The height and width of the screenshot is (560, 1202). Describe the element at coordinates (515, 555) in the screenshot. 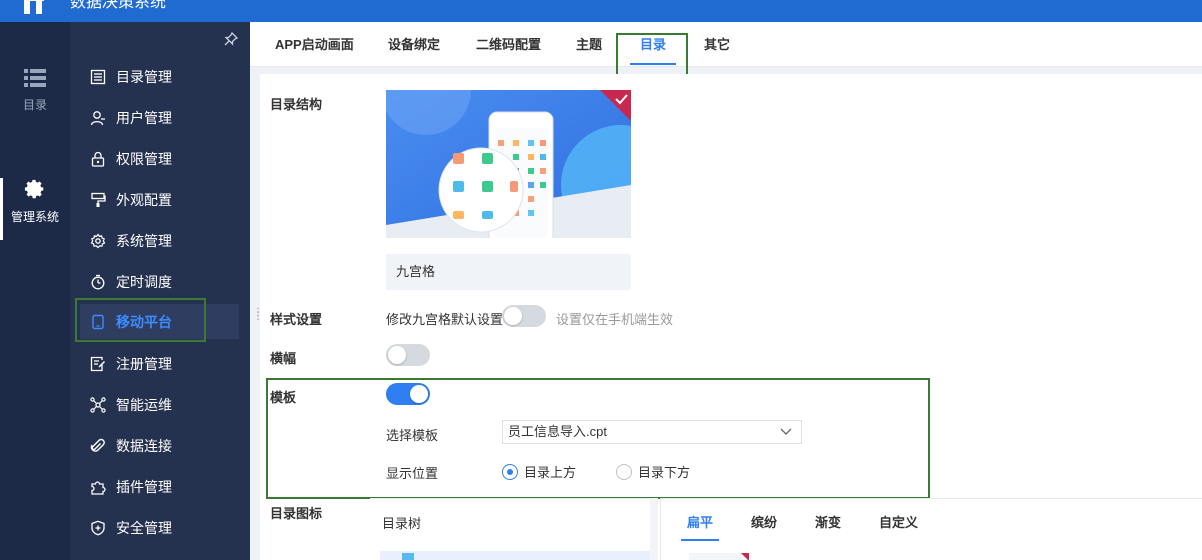

I see `tree-row` at that location.